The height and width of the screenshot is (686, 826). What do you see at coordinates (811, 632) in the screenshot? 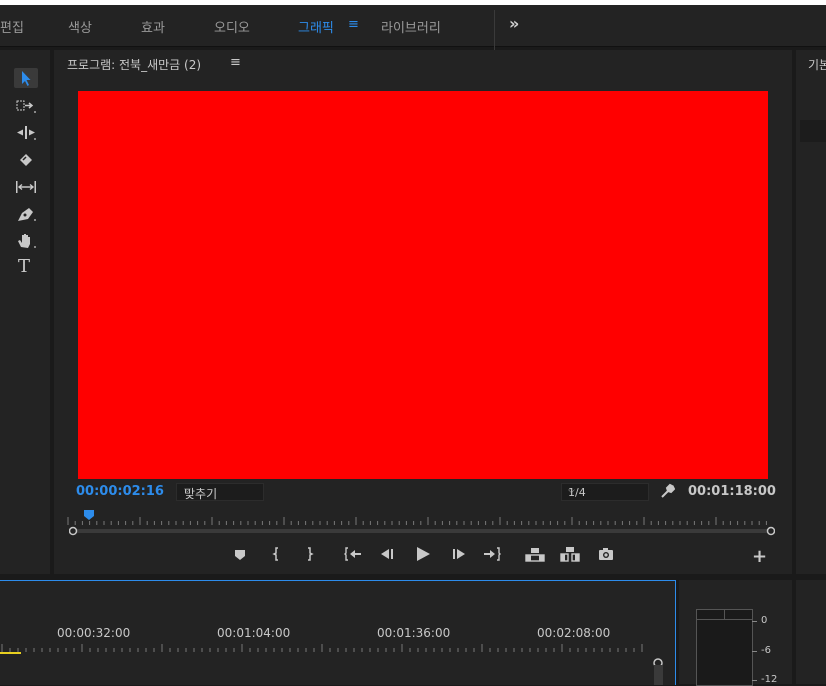
I see `right-bottom-panel` at bounding box center [811, 632].